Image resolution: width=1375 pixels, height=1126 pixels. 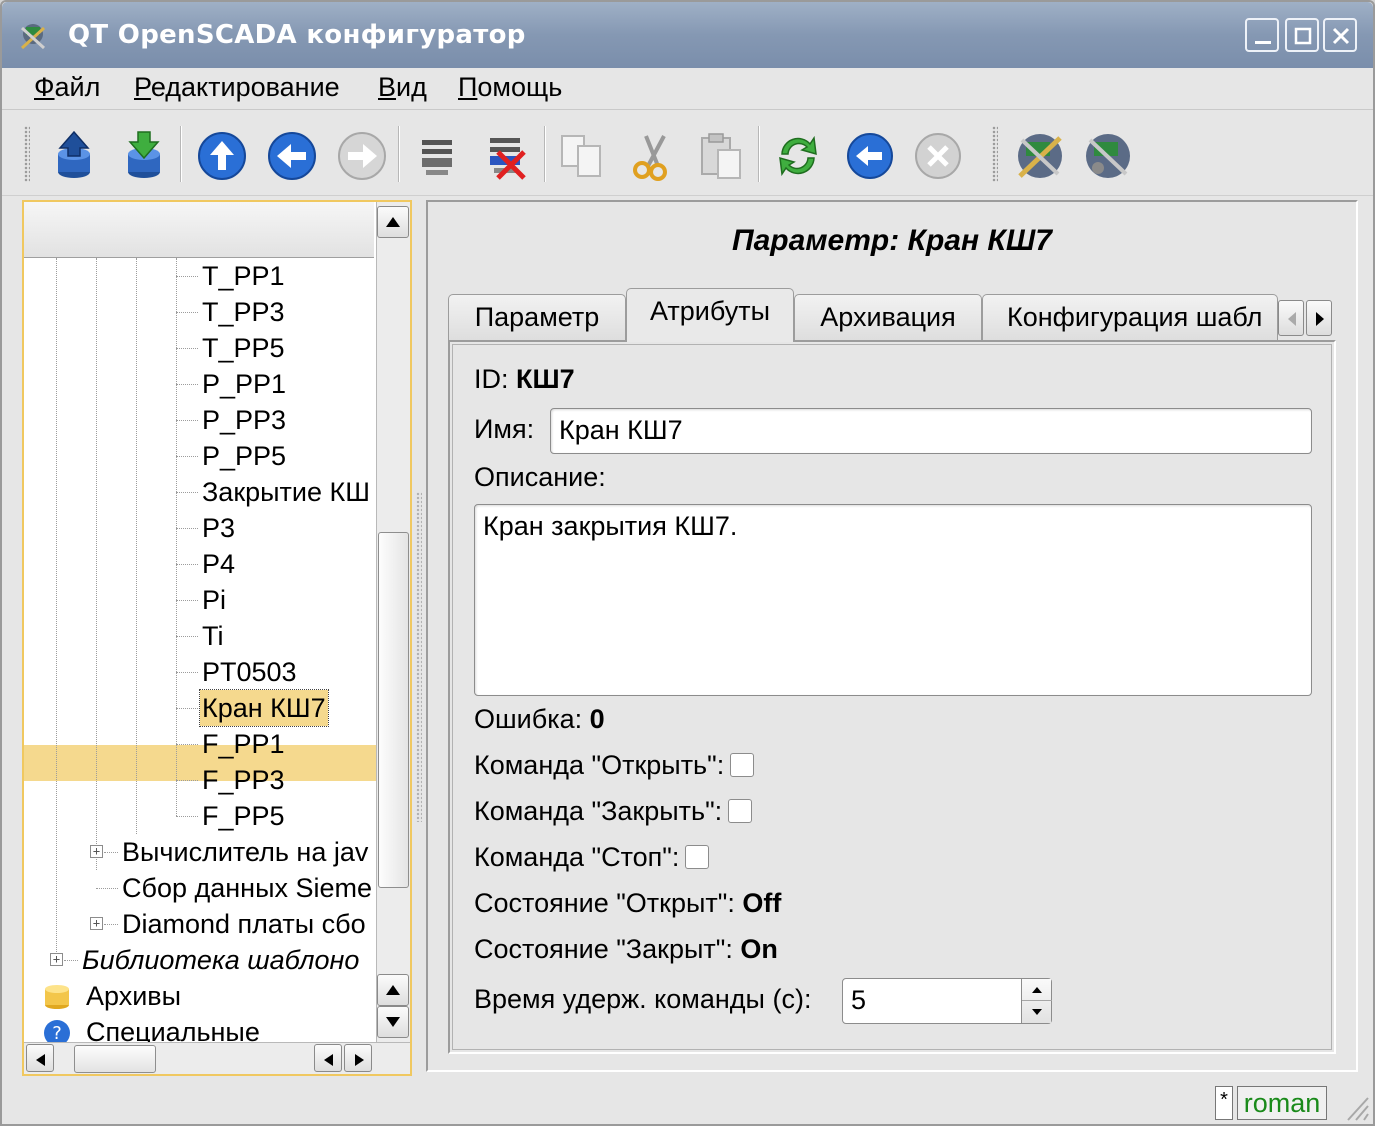 What do you see at coordinates (244, 456) in the screenshot?
I see `tree-item: P_PP5` at bounding box center [244, 456].